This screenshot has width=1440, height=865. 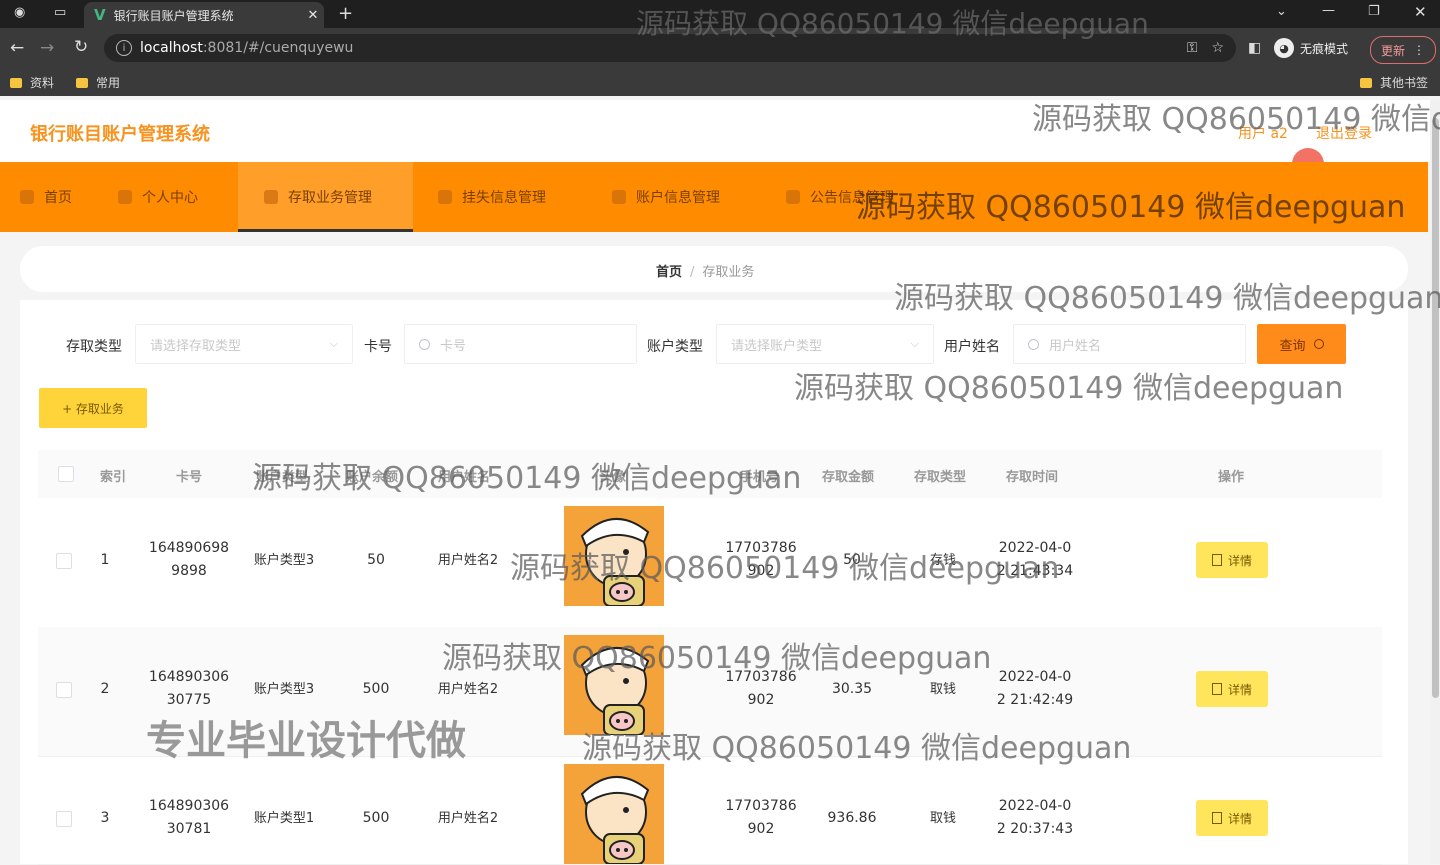 What do you see at coordinates (189, 818) in the screenshot?
I see `cell-card: 164890306 30781` at bounding box center [189, 818].